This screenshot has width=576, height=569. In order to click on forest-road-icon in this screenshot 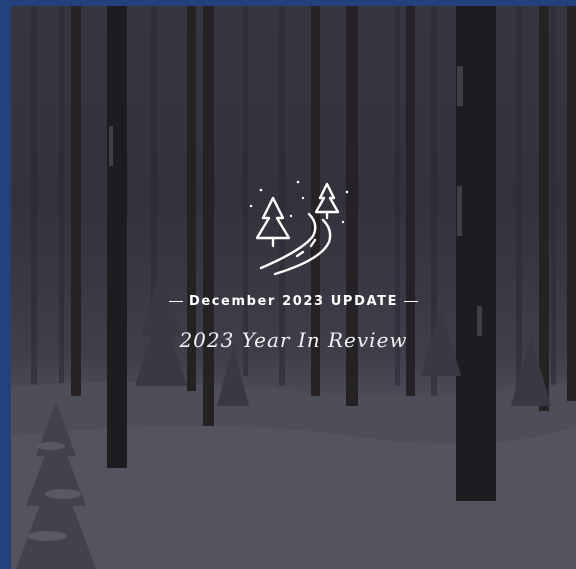, I will do `click(299, 228)`.